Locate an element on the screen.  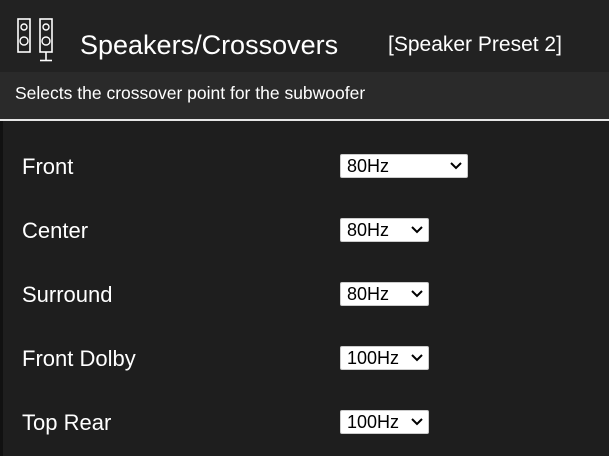
crossover-label-top-rear: Top Rear is located at coordinates (67, 422).